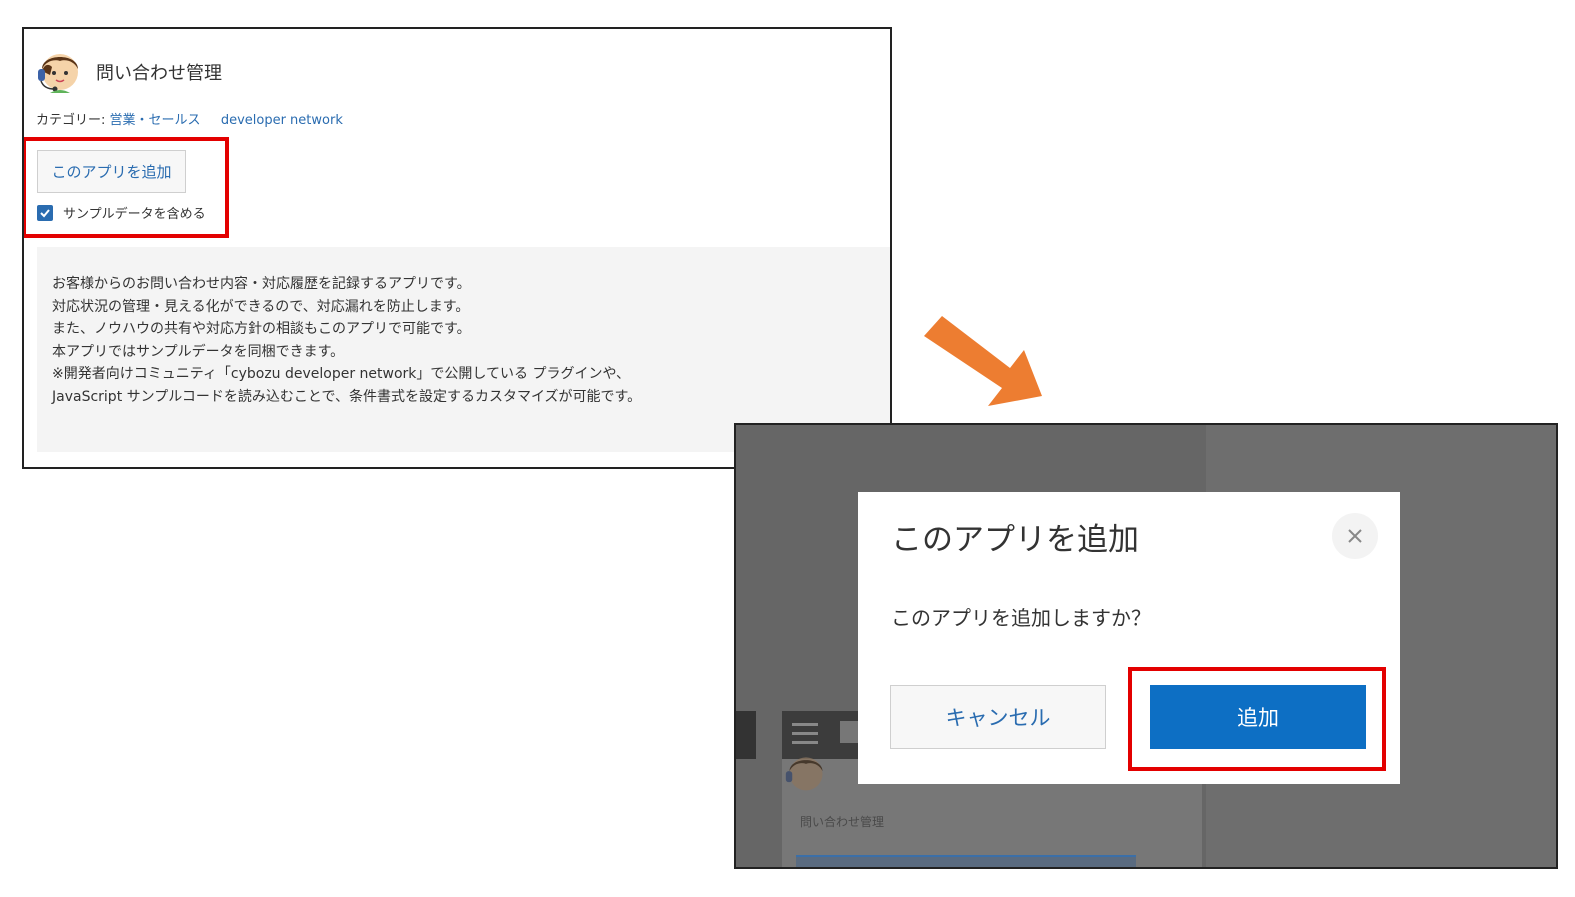 This screenshot has width=1575, height=897. Describe the element at coordinates (998, 717) in the screenshot. I see `cancel-button: キャンセル` at that location.